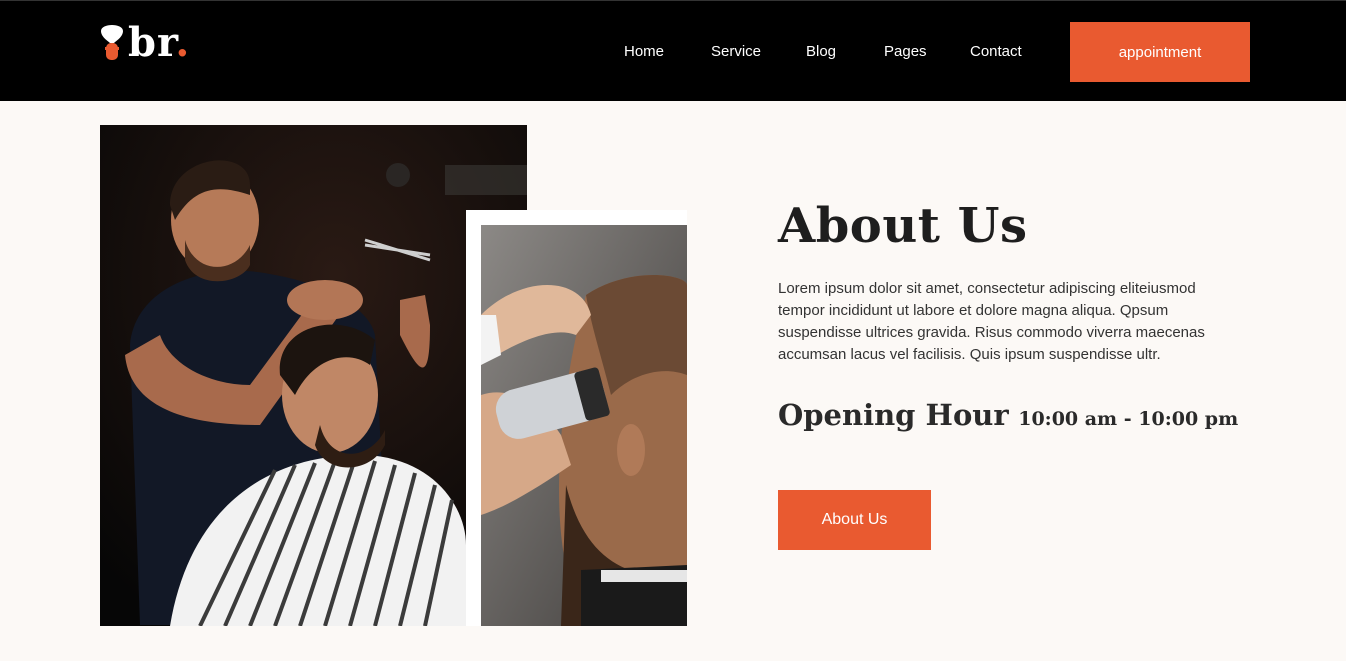 Image resolution: width=1346 pixels, height=661 pixels. I want to click on clipper-photo, so click(584, 425).